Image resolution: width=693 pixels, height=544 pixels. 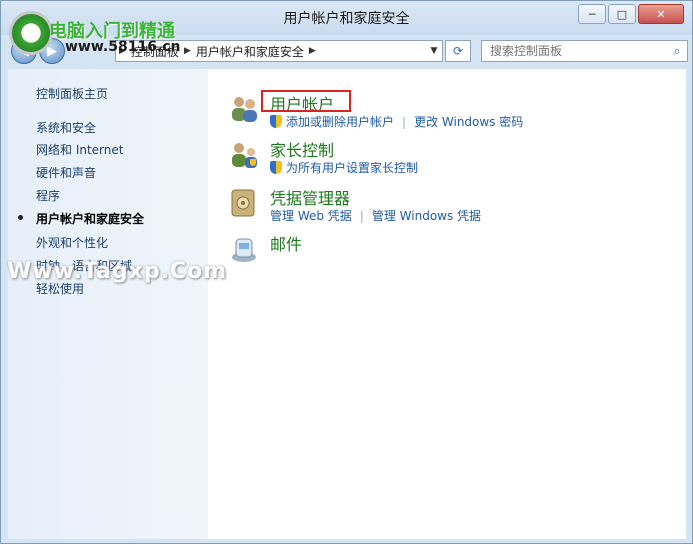 I want to click on sidebar-item-appearance: 外观和个性化, so click(x=72, y=242).